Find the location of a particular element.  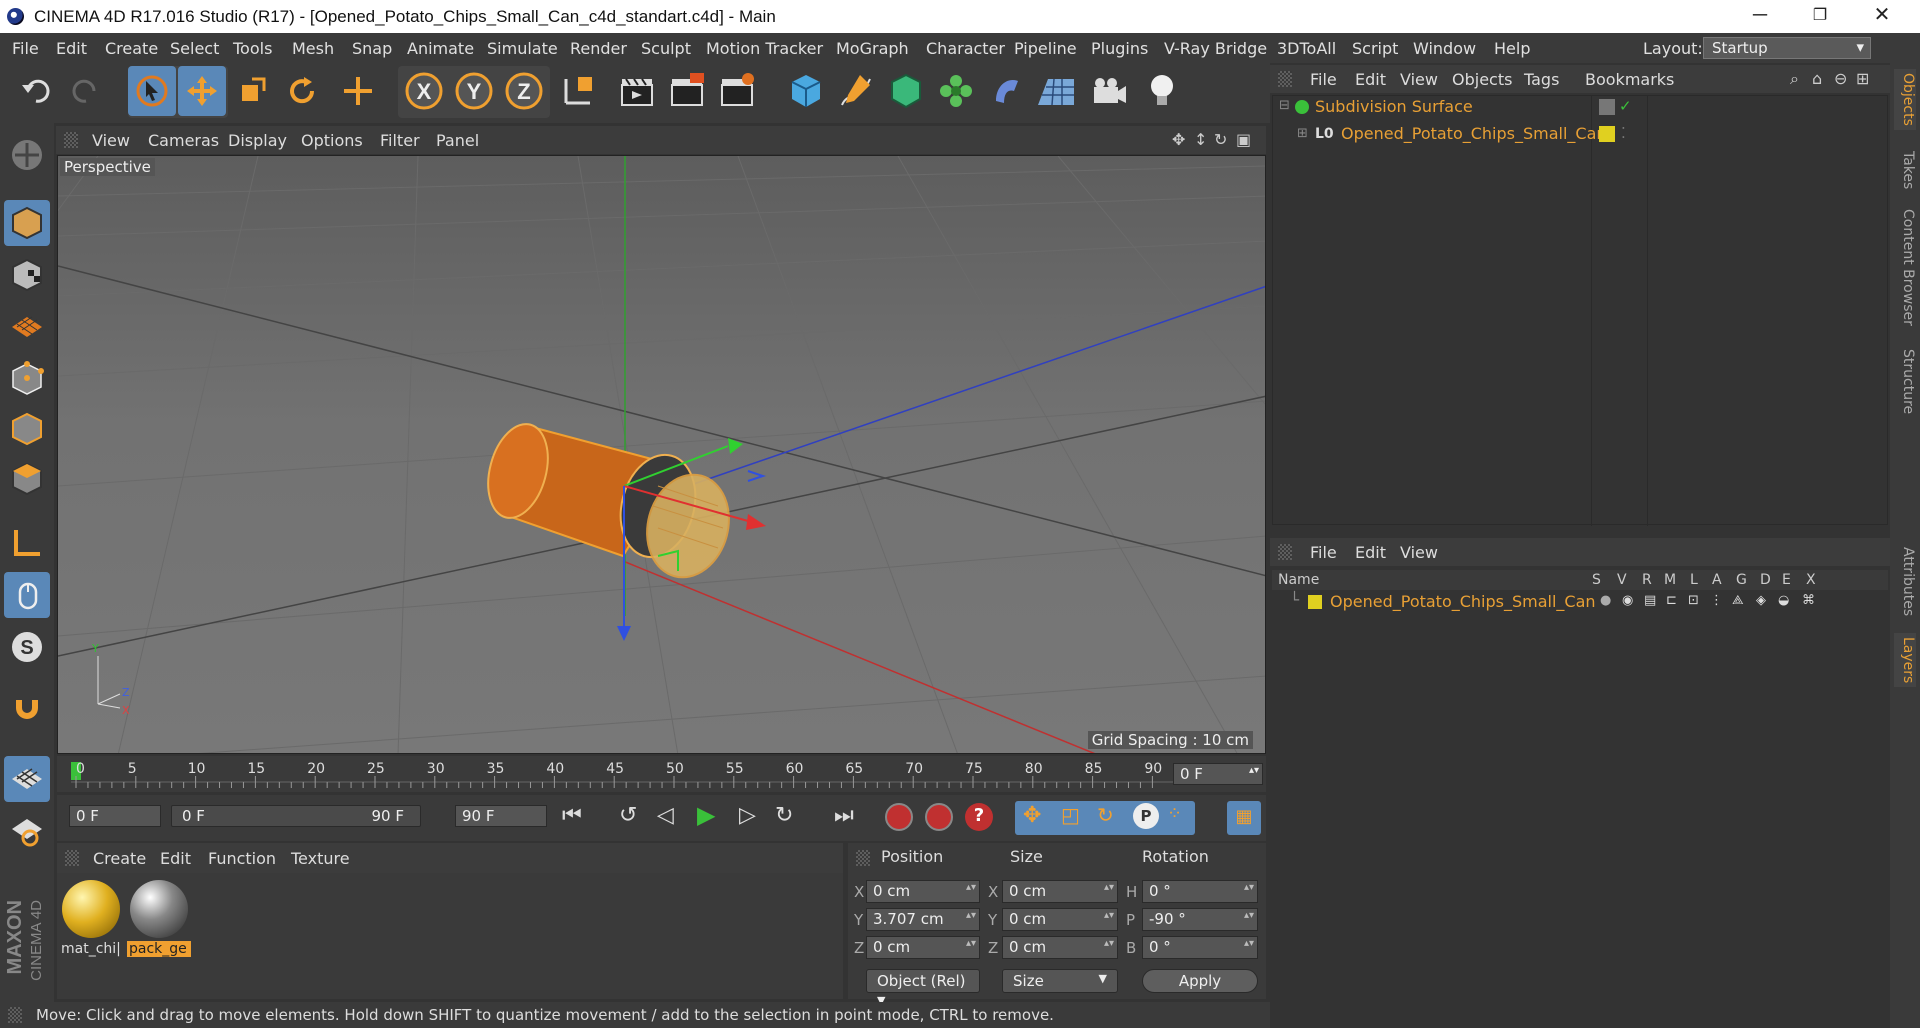

rotation-p-field: -90 ° ▴▾ is located at coordinates (1200, 919).